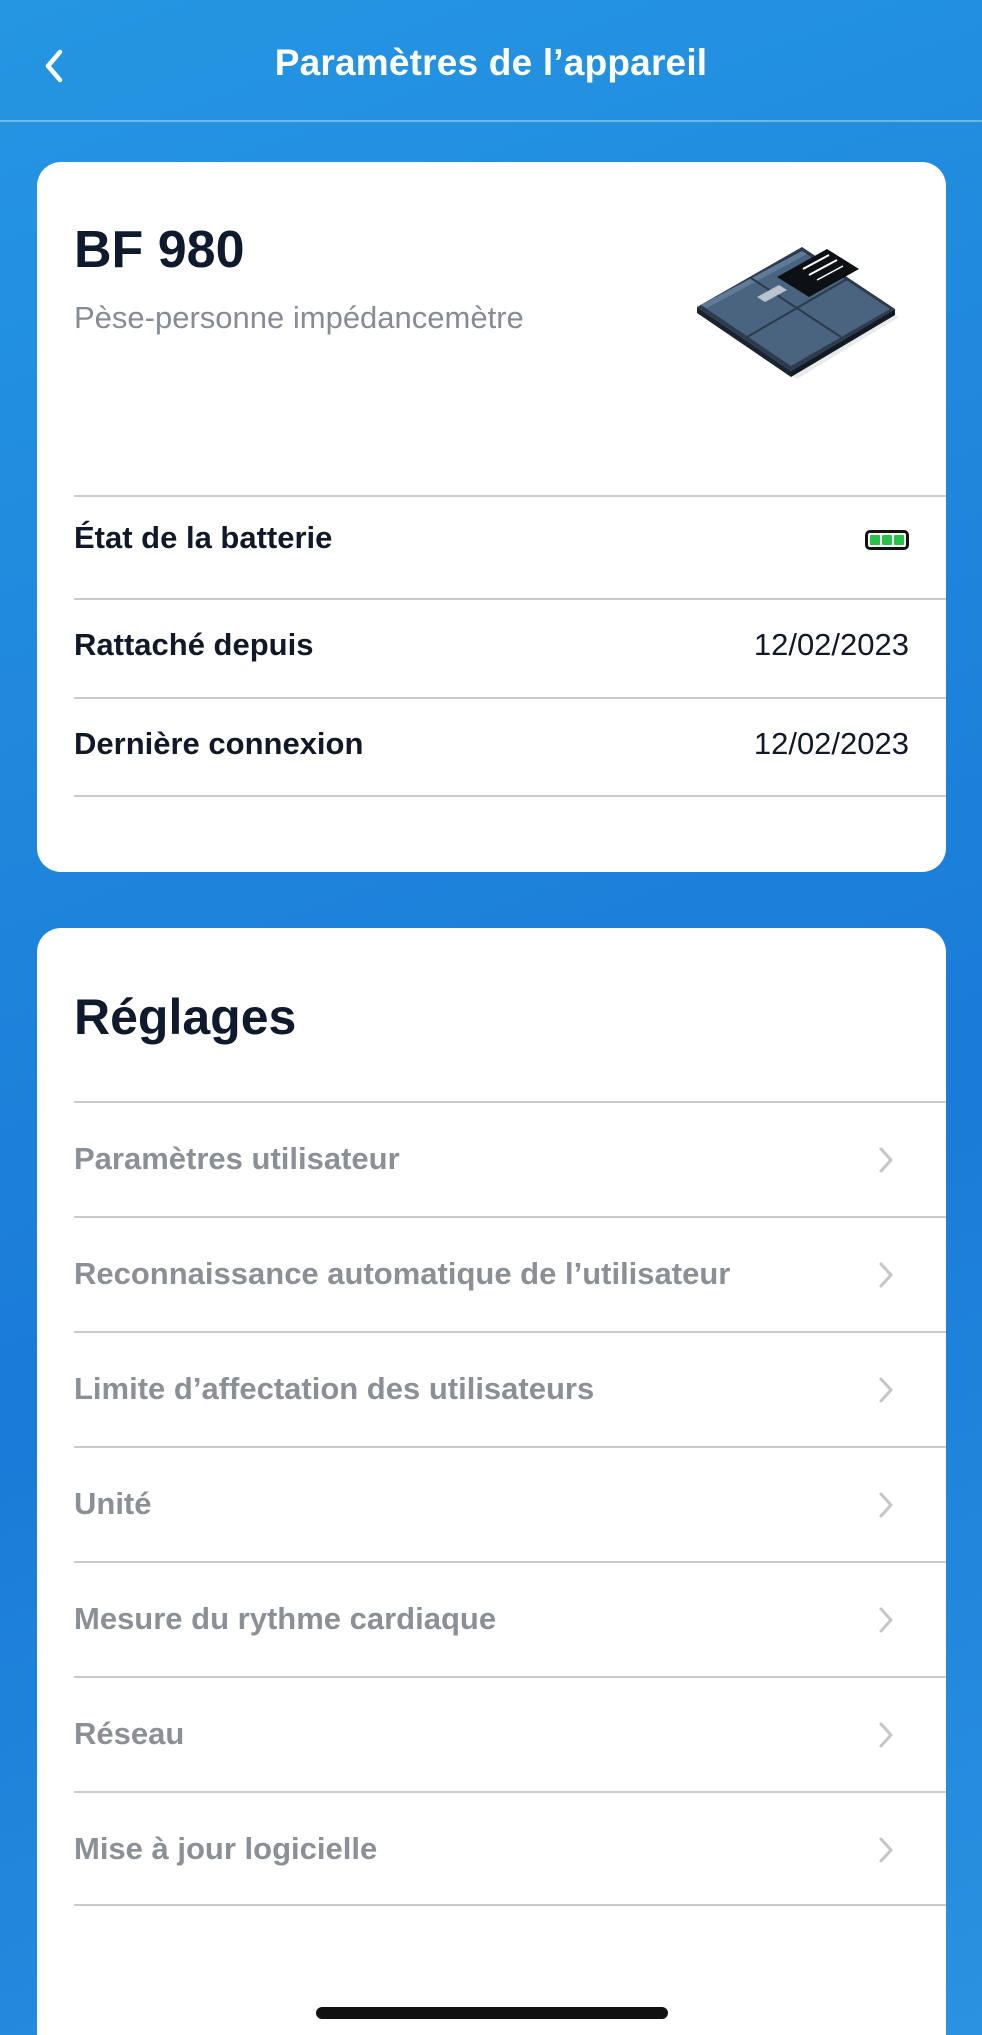  What do you see at coordinates (510, 1620) in the screenshot?
I see `setting-heart-rate: Mesure du rythme cardiaque` at bounding box center [510, 1620].